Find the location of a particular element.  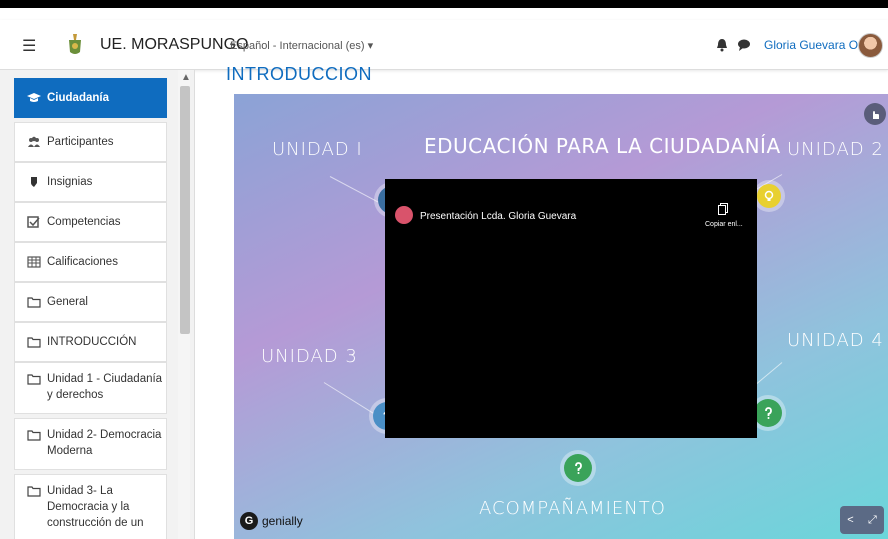

sidebar-item-ciudadania: Ciudadanía is located at coordinates (90, 98).